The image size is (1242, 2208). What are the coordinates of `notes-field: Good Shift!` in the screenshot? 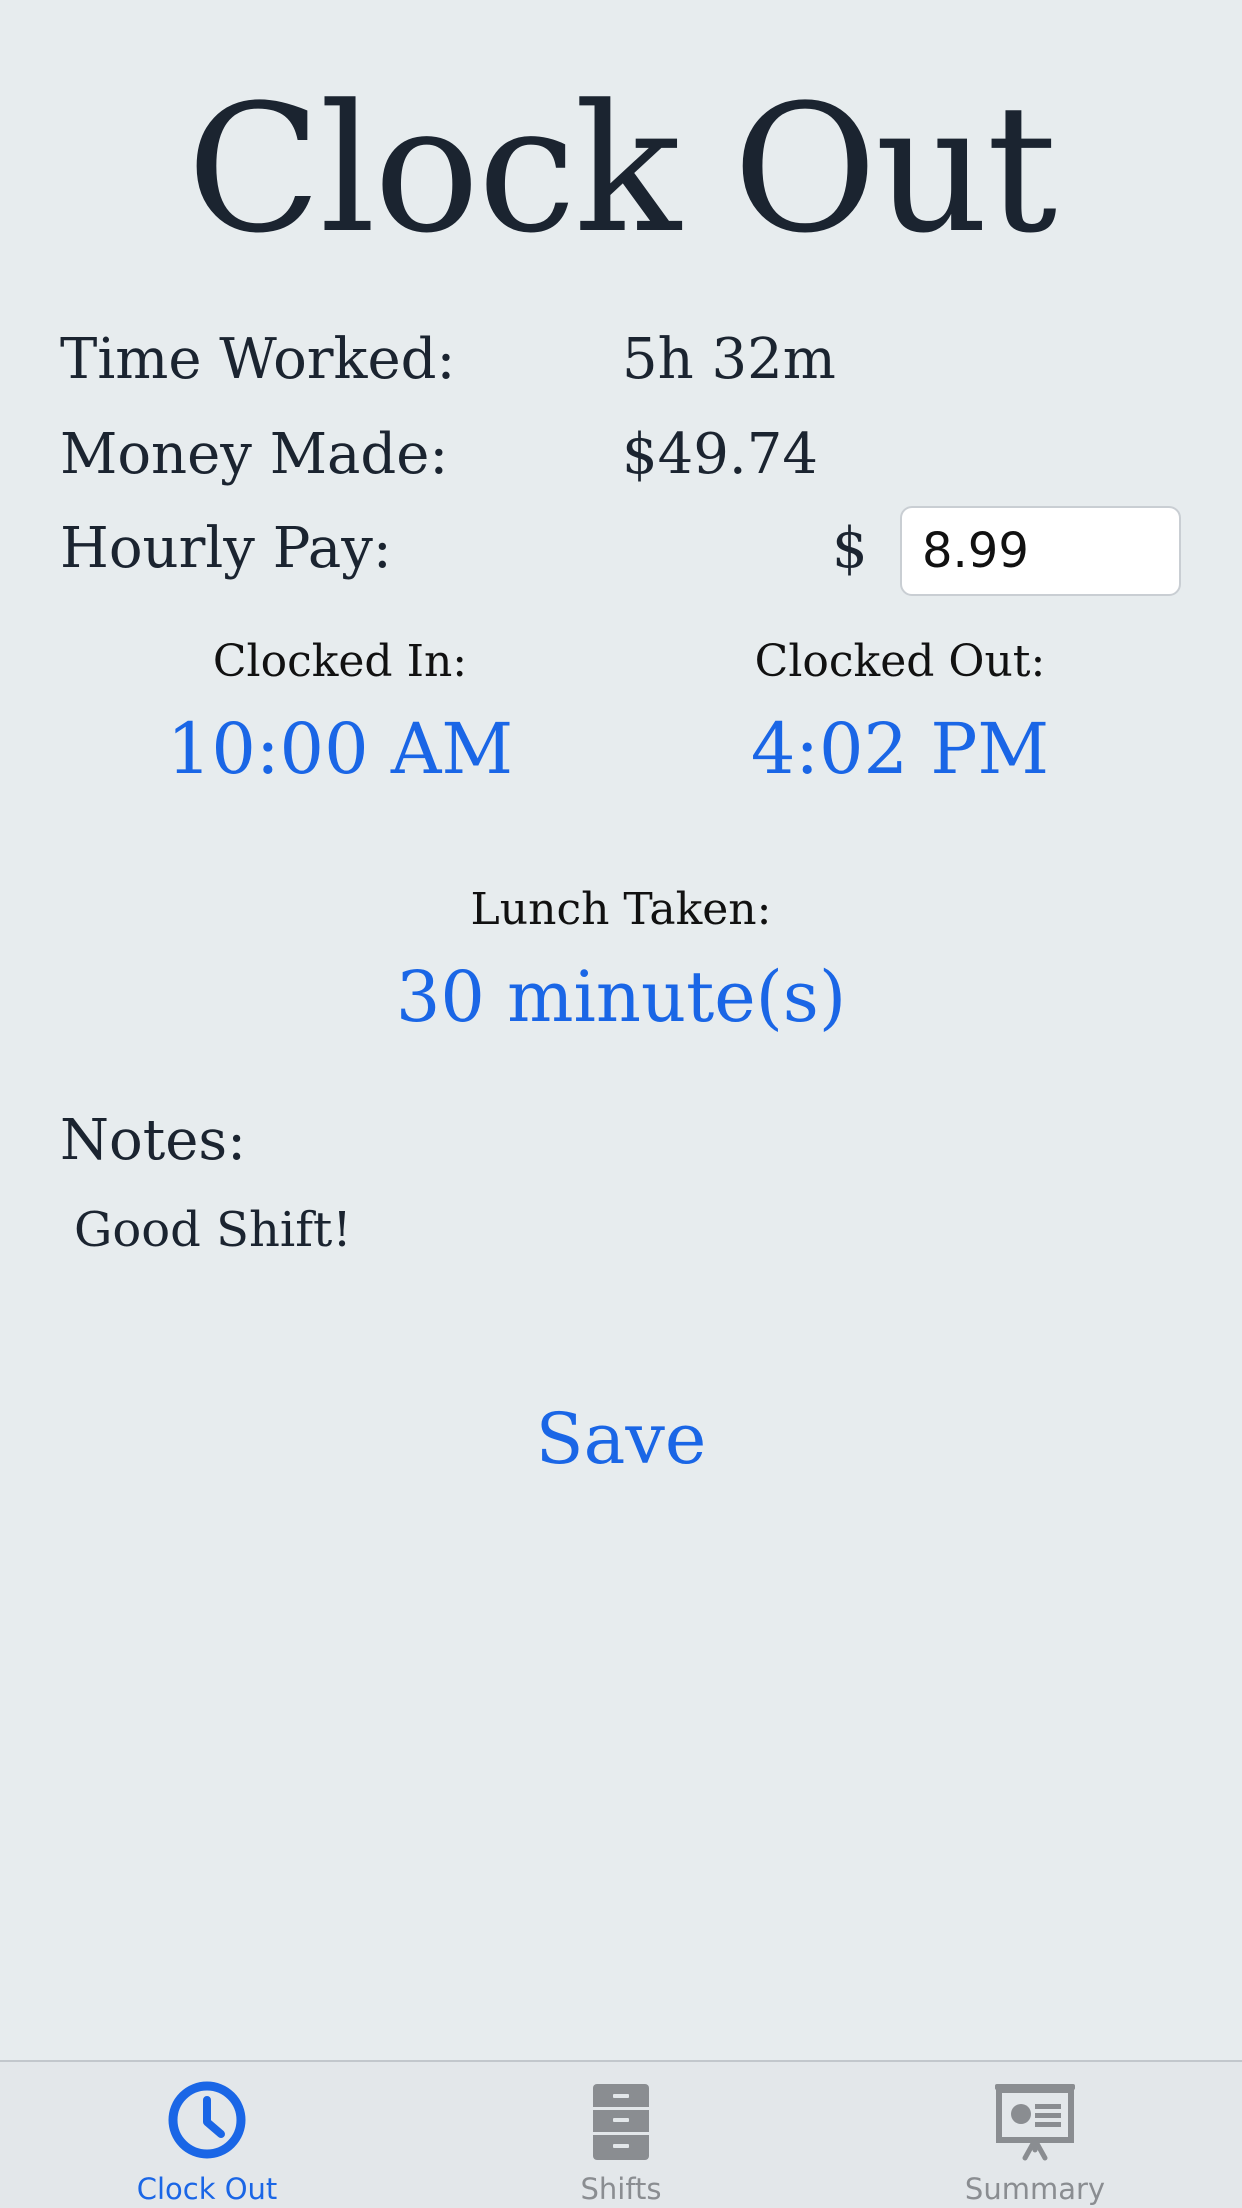 It's located at (213, 1230).